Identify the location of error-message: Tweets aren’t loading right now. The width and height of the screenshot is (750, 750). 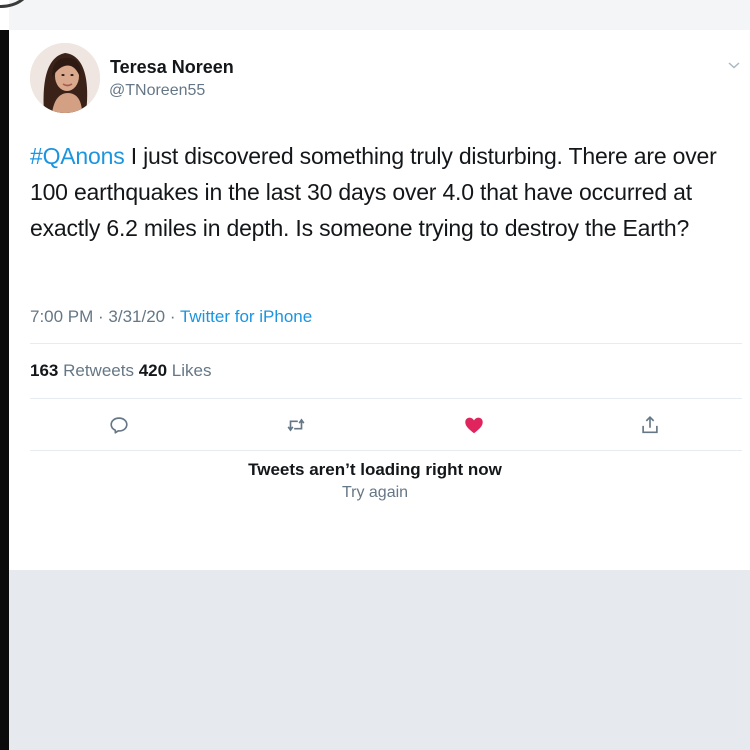
(375, 469).